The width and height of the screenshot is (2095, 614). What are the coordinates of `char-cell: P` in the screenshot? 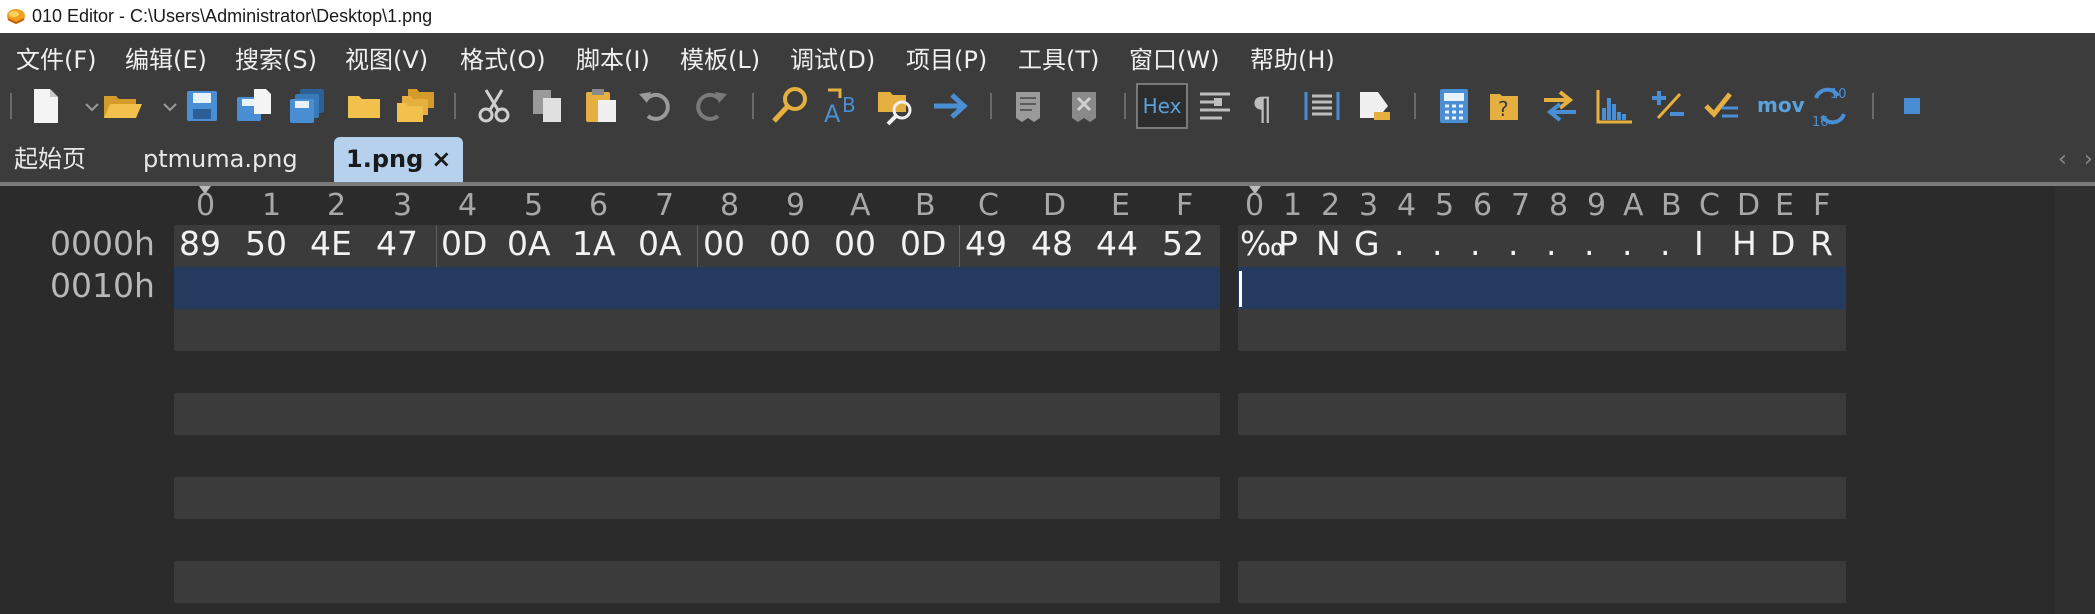 It's located at (1288, 243).